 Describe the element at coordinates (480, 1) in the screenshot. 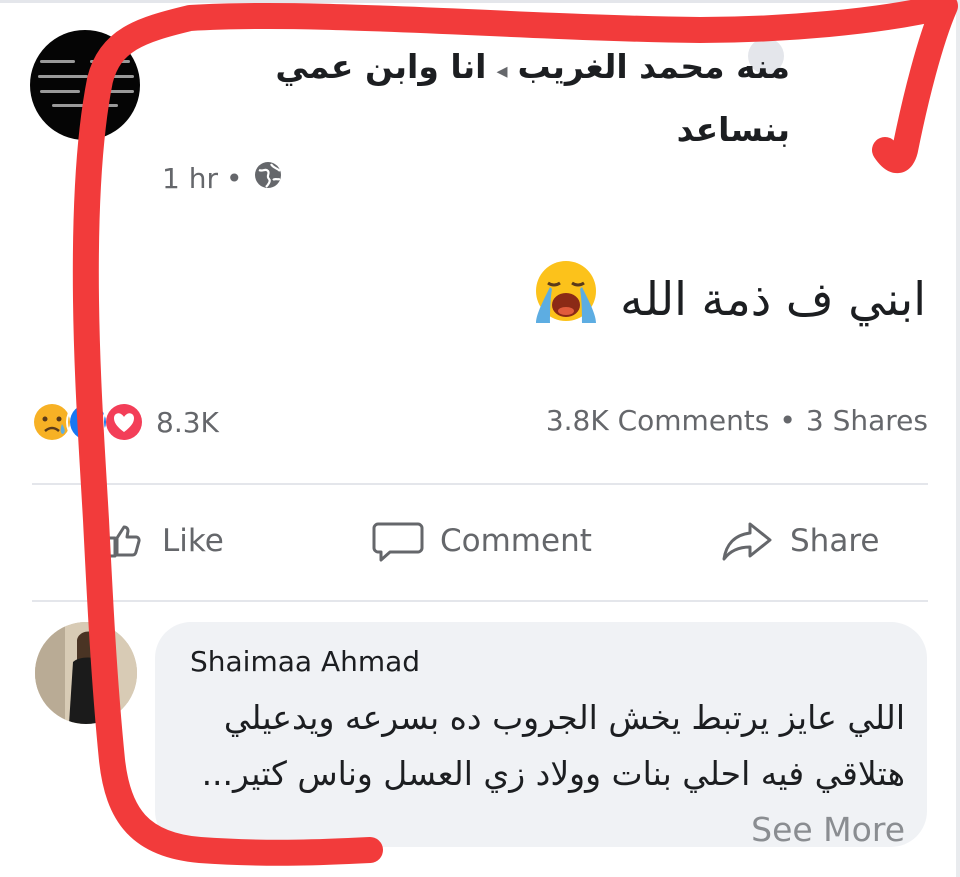

I see `top-divider` at that location.